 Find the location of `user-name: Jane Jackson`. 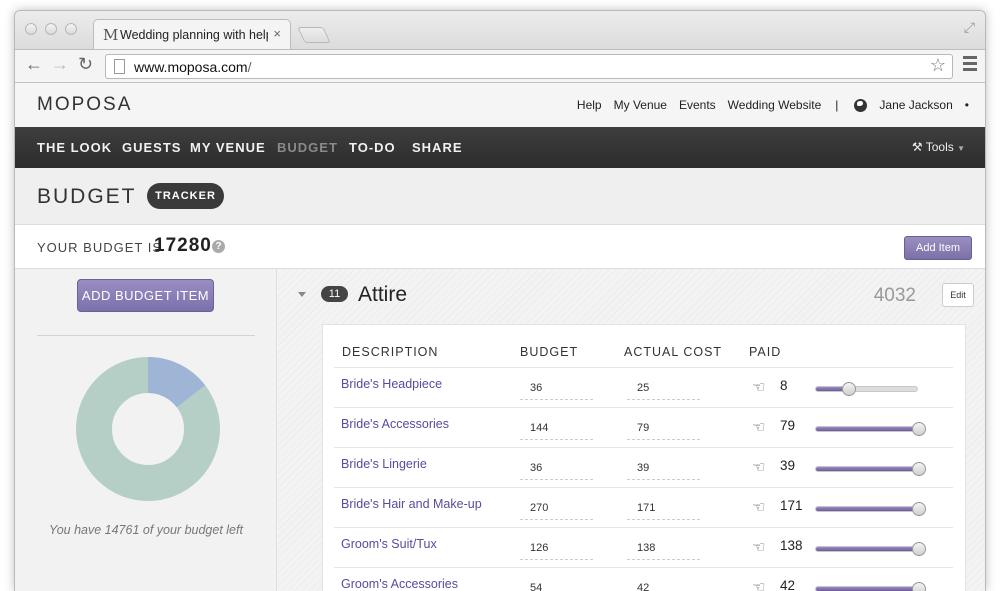

user-name: Jane Jackson is located at coordinates (915, 105).